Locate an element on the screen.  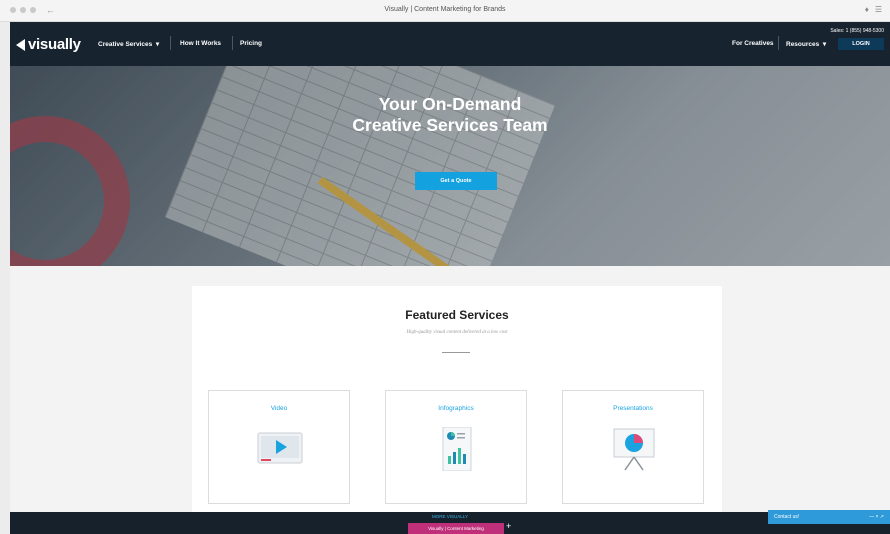
sales-phone: Sales: 1 (855) 948-5300 is located at coordinates (857, 31).